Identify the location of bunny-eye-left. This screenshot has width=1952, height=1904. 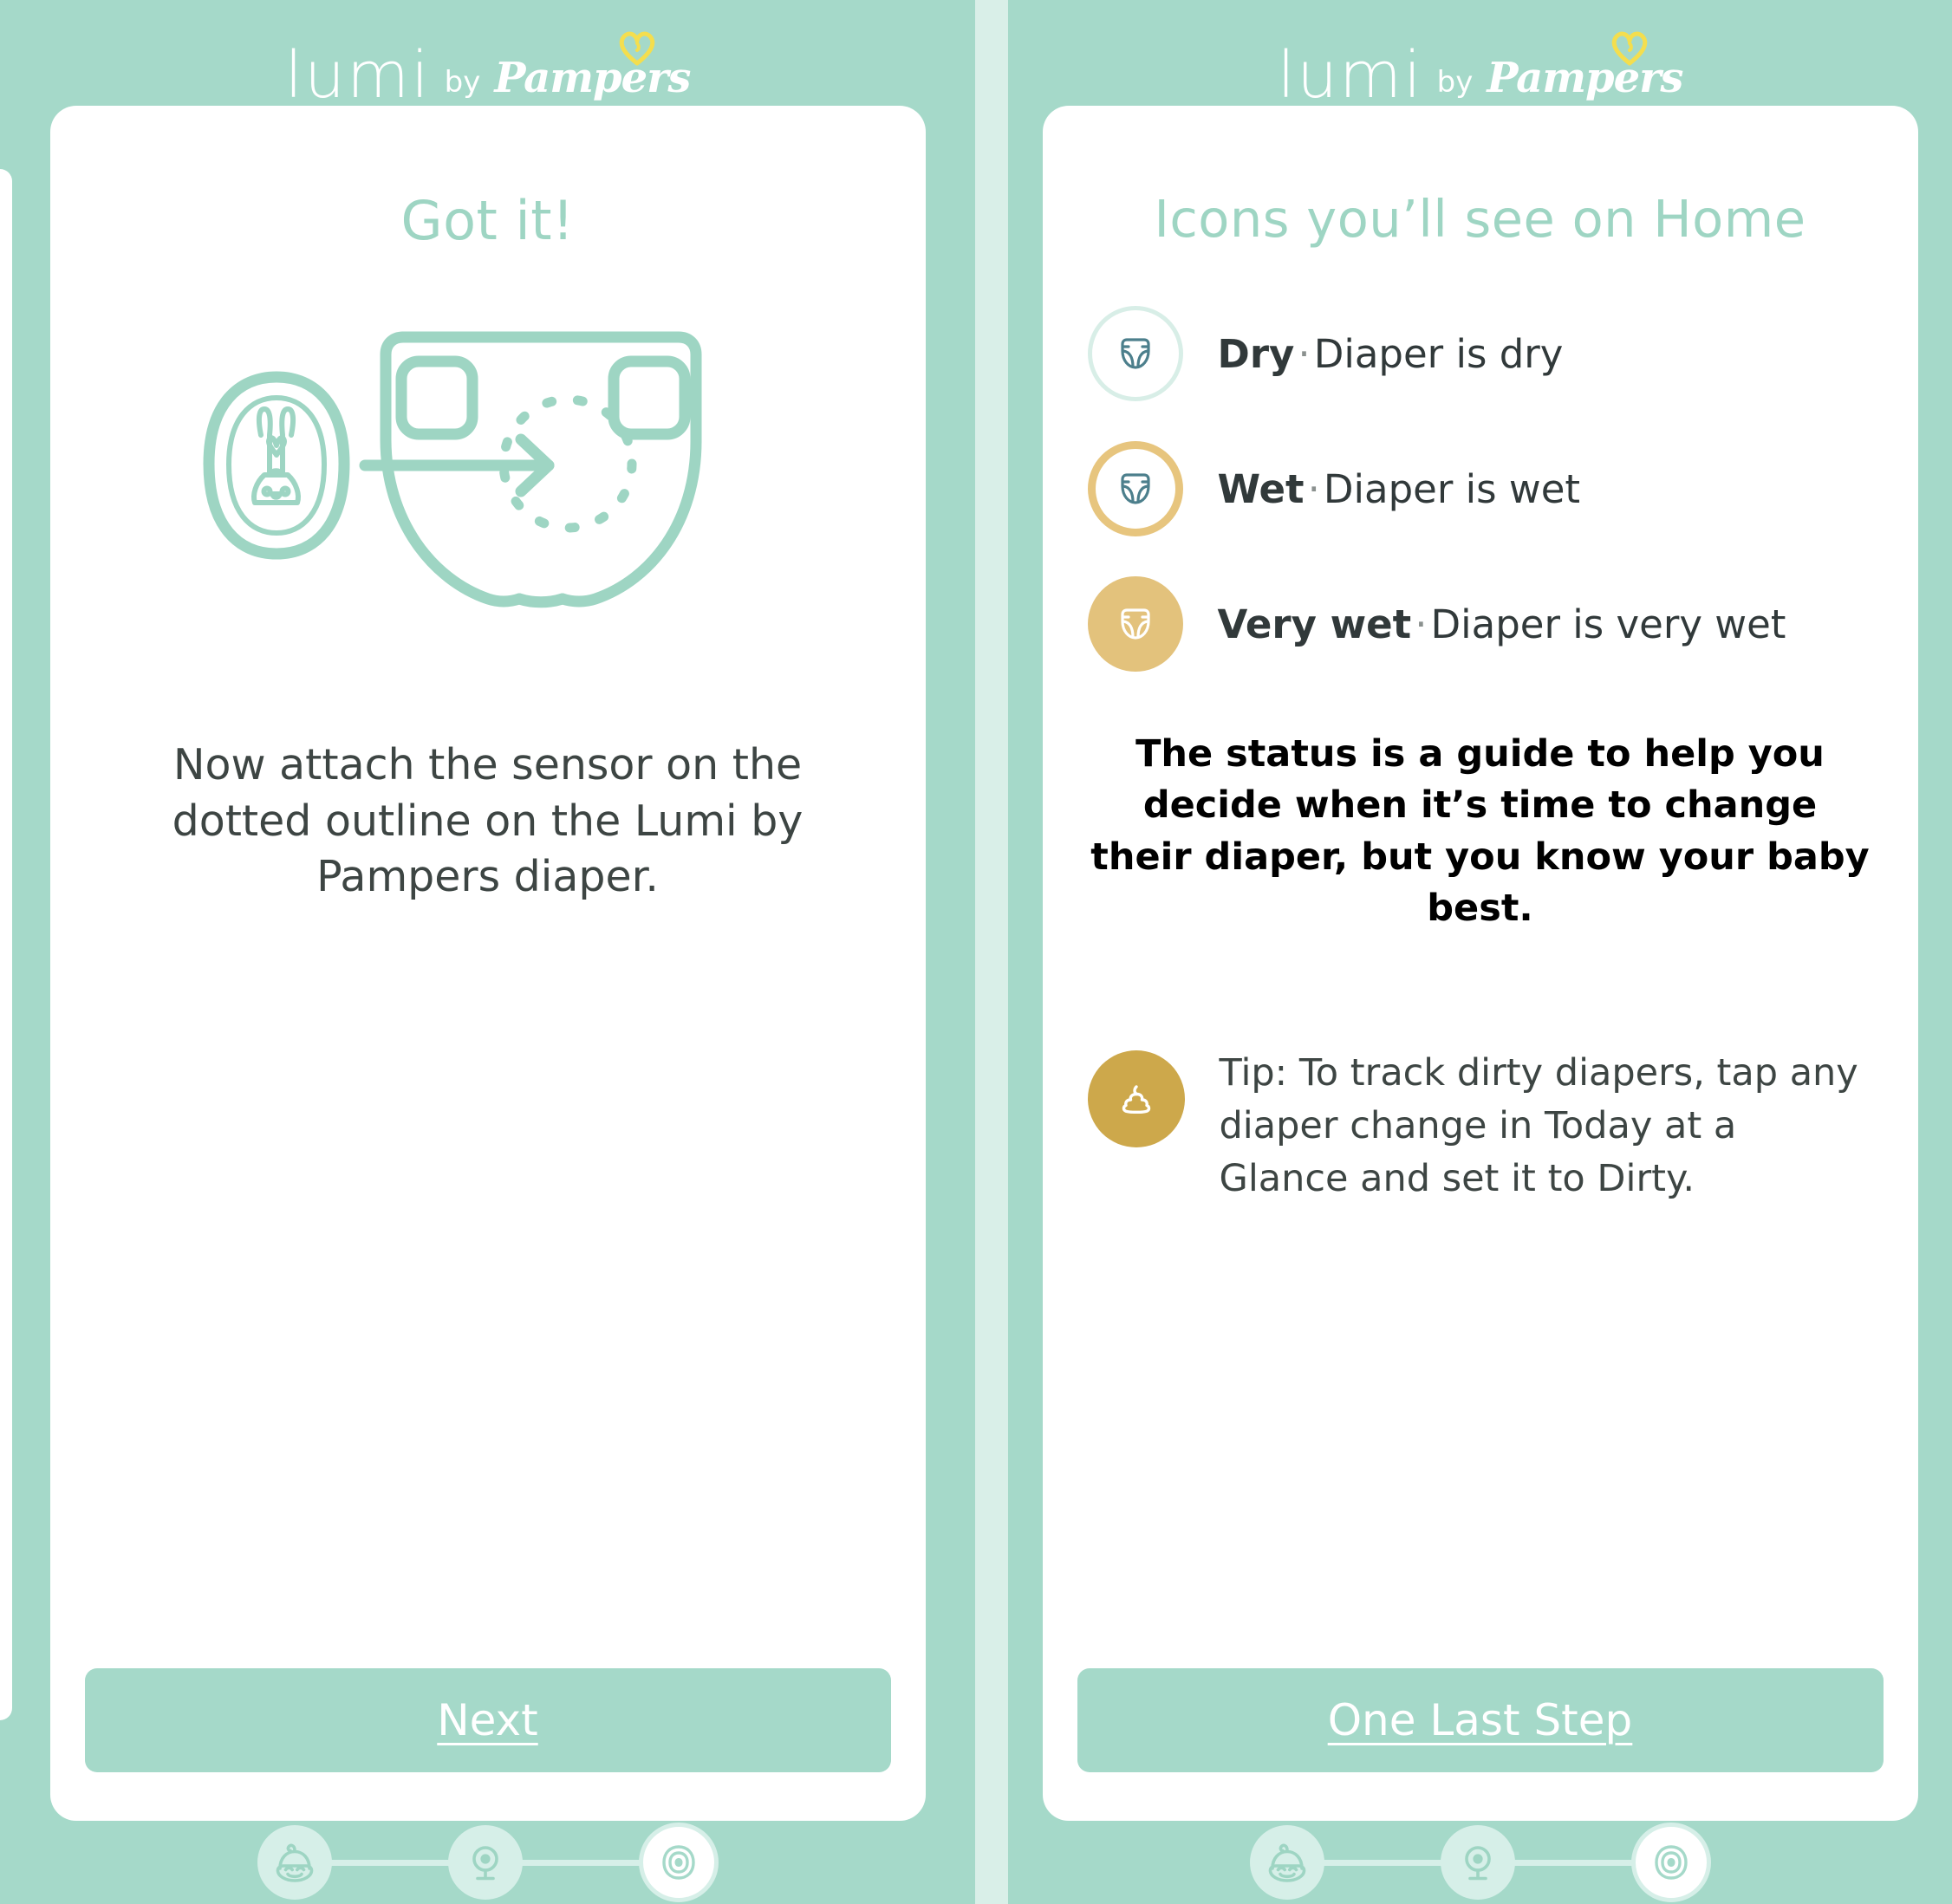
(267, 491).